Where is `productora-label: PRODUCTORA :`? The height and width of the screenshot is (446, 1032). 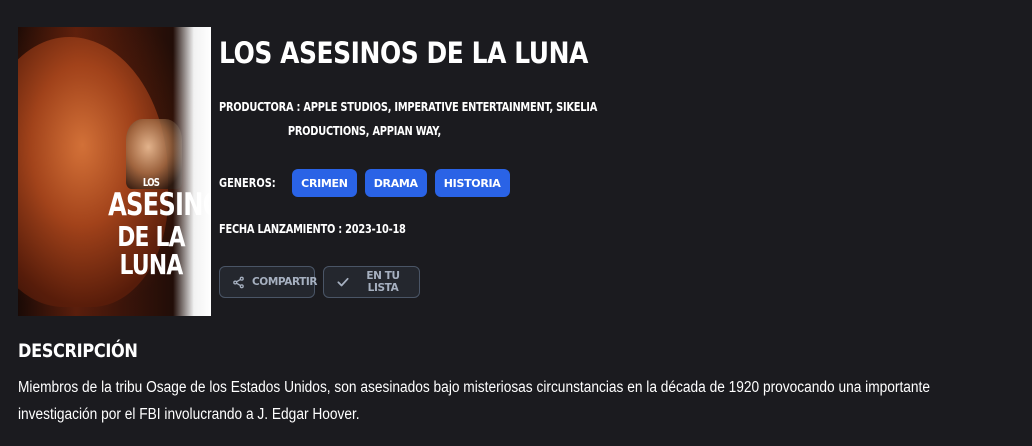 productora-label: PRODUCTORA : is located at coordinates (260, 107).